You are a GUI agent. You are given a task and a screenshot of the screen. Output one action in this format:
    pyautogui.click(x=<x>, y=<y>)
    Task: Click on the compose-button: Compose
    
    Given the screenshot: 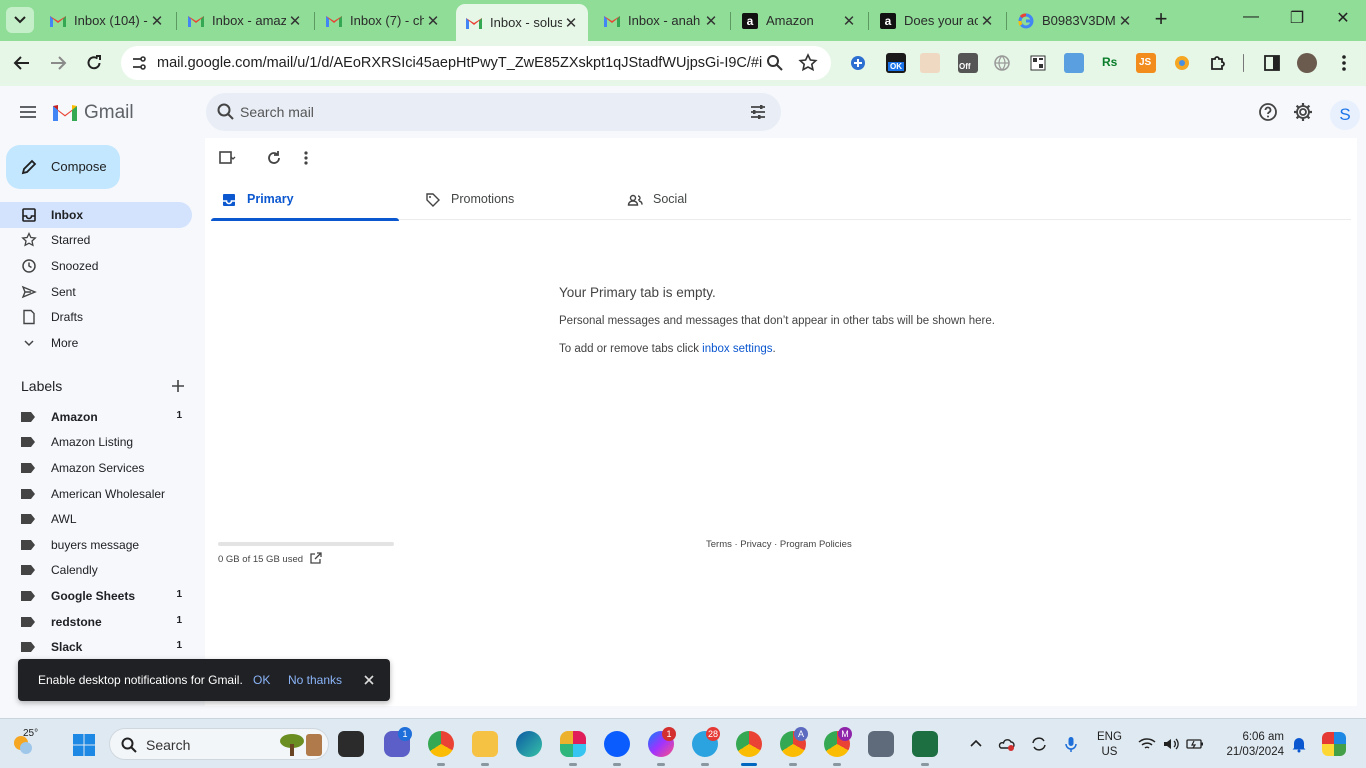 What is the action you would take?
    pyautogui.click(x=63, y=167)
    